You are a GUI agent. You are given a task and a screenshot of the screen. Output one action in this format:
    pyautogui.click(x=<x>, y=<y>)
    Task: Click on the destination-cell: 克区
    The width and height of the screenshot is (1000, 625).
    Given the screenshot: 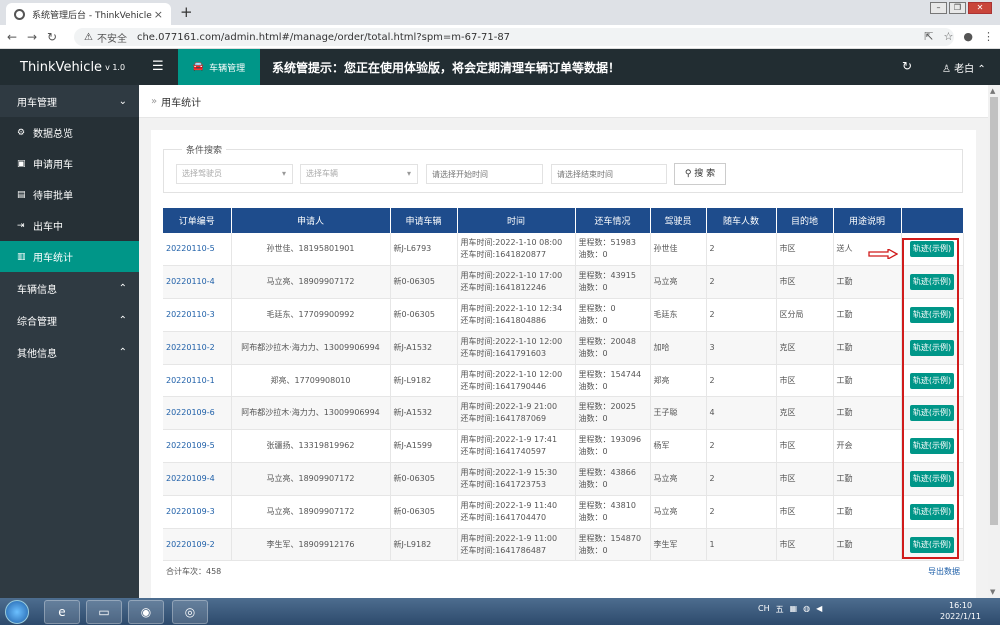 What is the action you would take?
    pyautogui.click(x=805, y=348)
    